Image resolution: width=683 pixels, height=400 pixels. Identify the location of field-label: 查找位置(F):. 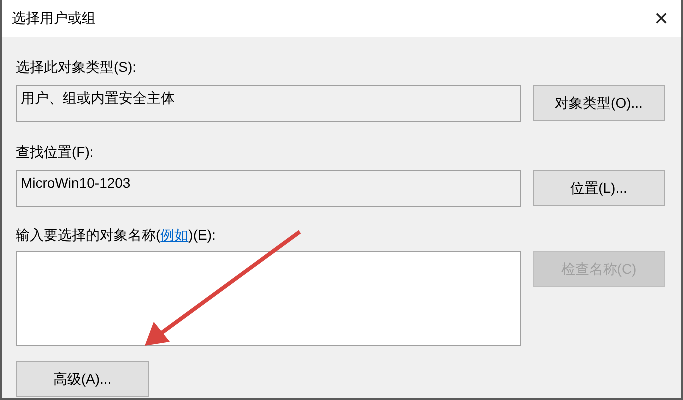
(55, 152).